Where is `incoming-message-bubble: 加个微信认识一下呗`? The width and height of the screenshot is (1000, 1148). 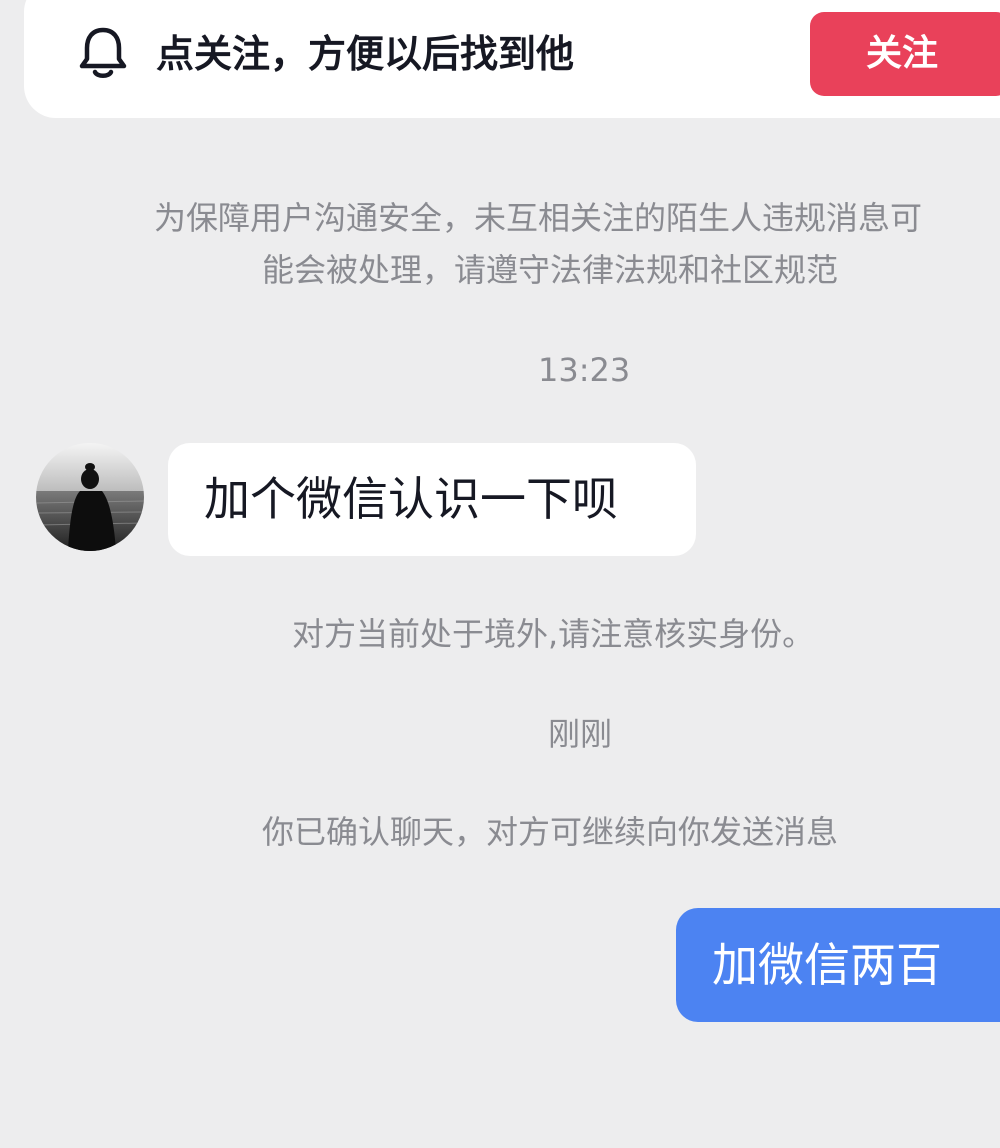 incoming-message-bubble: 加个微信认识一下呗 is located at coordinates (432, 499).